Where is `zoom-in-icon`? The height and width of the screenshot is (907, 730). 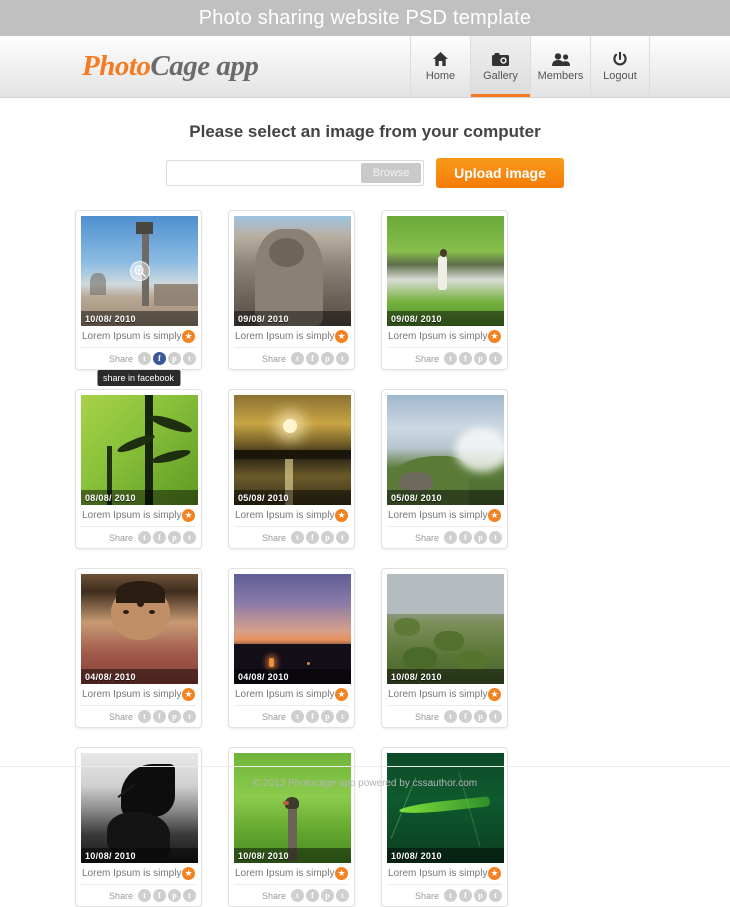
zoom-in-icon is located at coordinates (139, 271).